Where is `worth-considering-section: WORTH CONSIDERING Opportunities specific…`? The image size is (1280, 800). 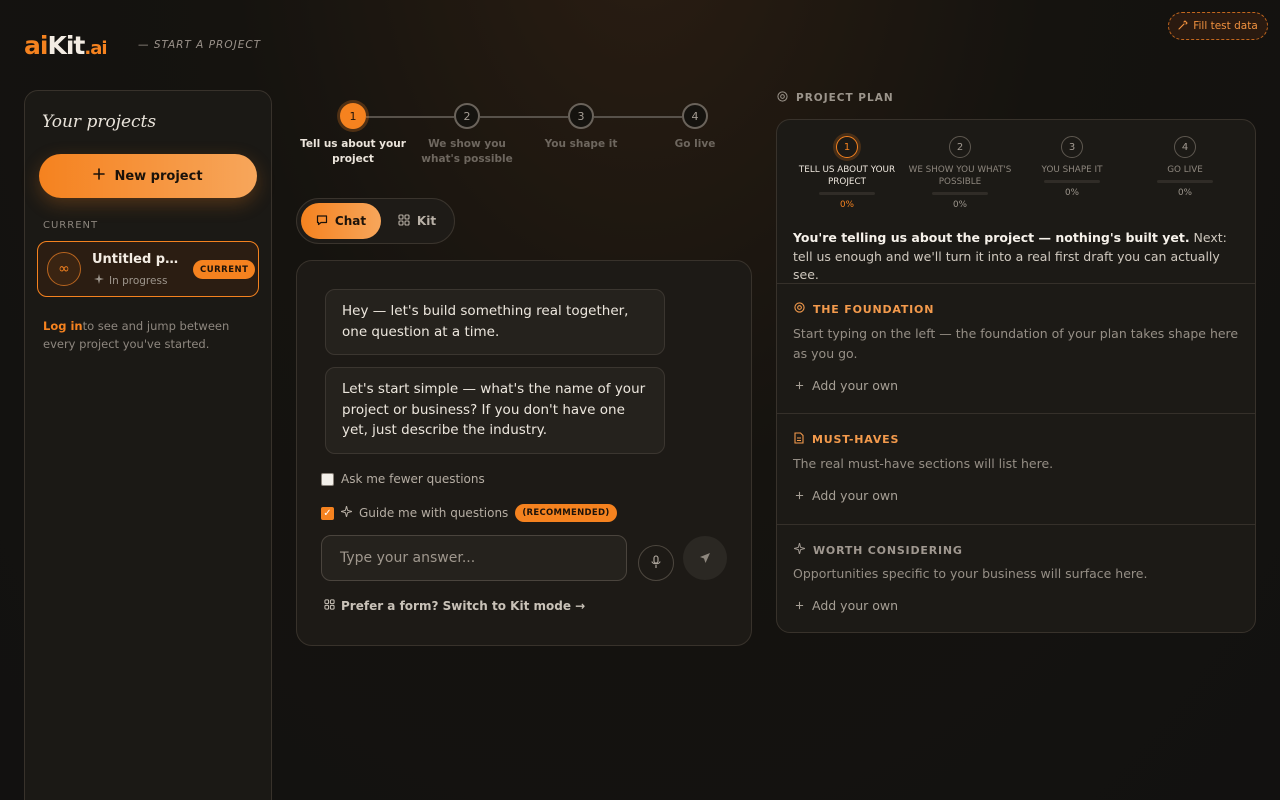
worth-considering-section: WORTH CONSIDERING Opportunities specific… is located at coordinates (1016, 578).